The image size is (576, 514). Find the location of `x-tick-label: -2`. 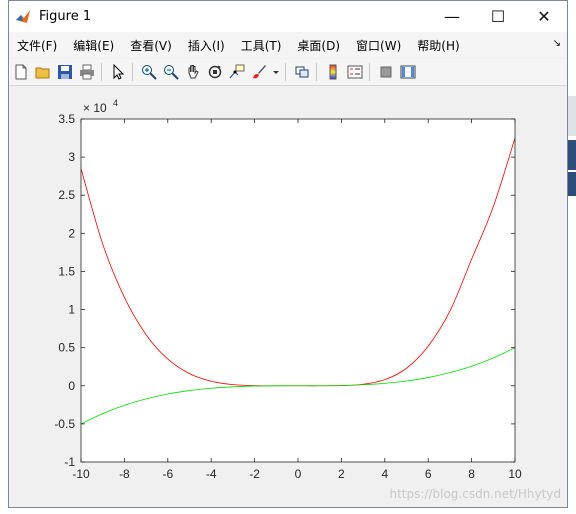

x-tick-label: -2 is located at coordinates (254, 474).